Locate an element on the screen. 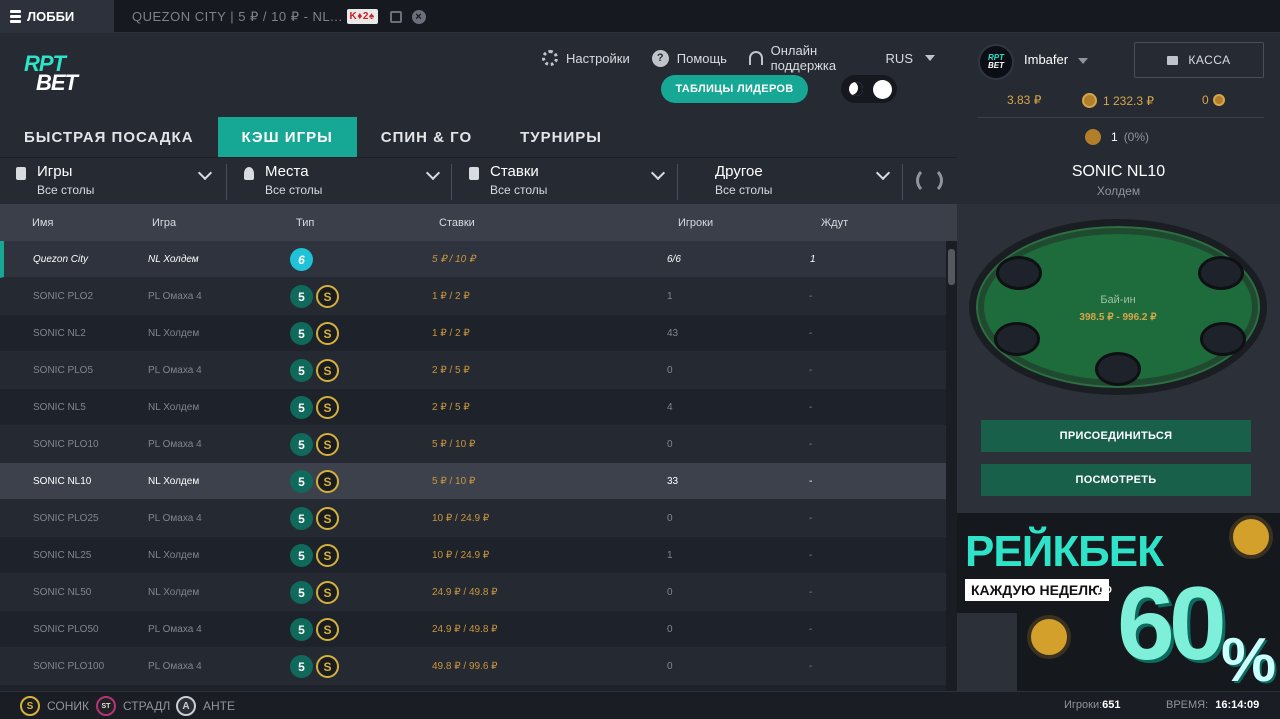 The height and width of the screenshot is (719, 1280). filter-seats: Места Все столы is located at coordinates (338, 181).